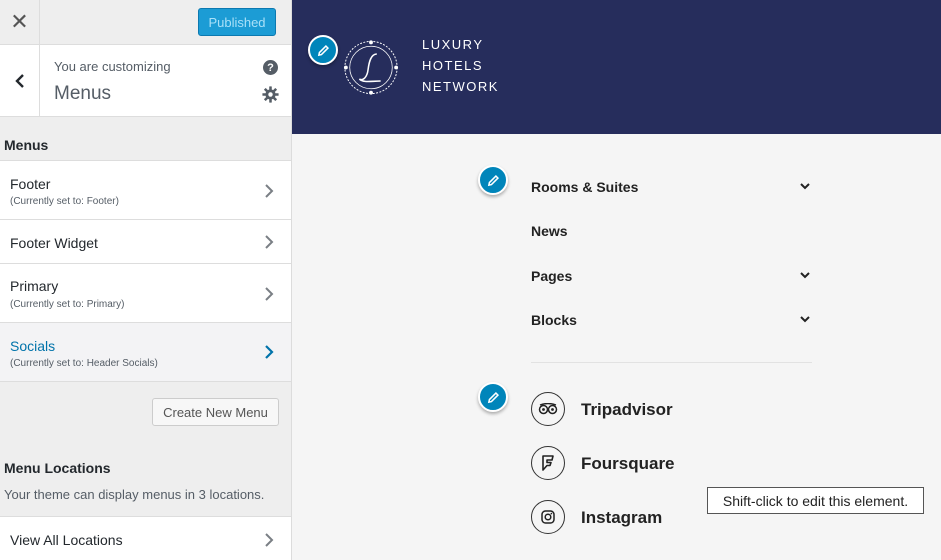  I want to click on menu-item-footer: Footer (Currently set to: Footer), so click(145, 190).